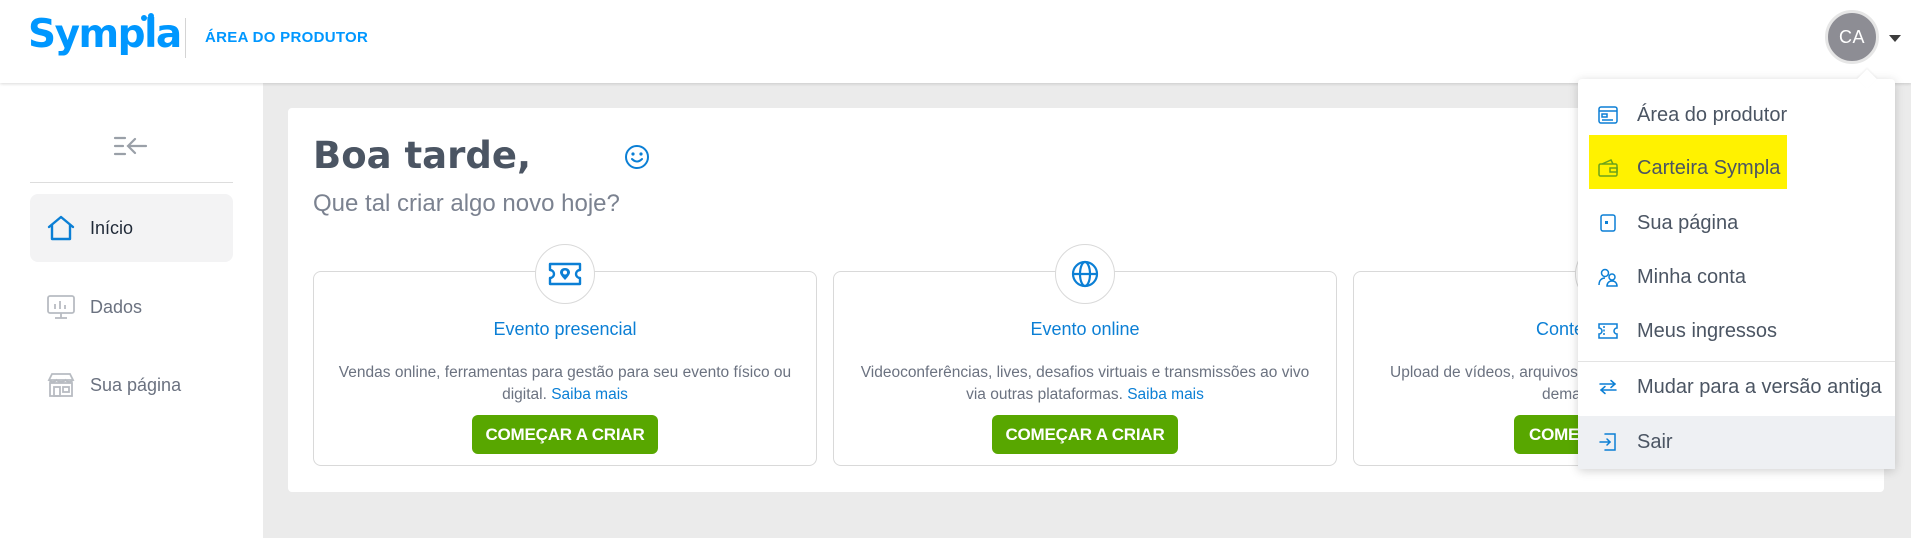 Image resolution: width=1911 pixels, height=538 pixels. I want to click on page-icon, so click(1608, 223).